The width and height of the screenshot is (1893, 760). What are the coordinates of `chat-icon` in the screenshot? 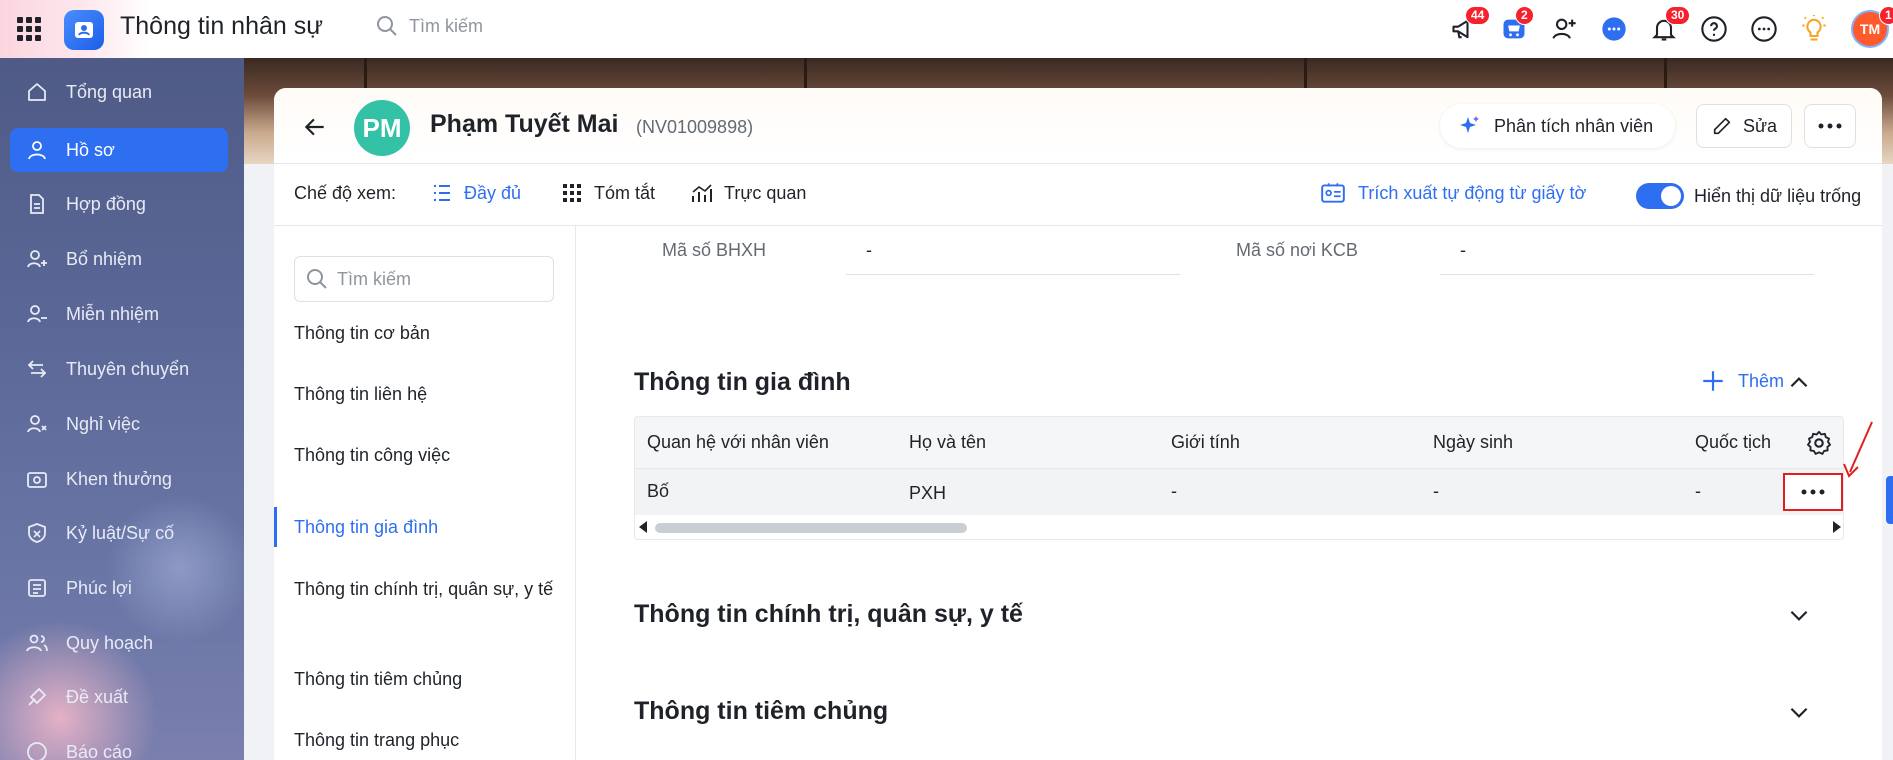 It's located at (1614, 29).